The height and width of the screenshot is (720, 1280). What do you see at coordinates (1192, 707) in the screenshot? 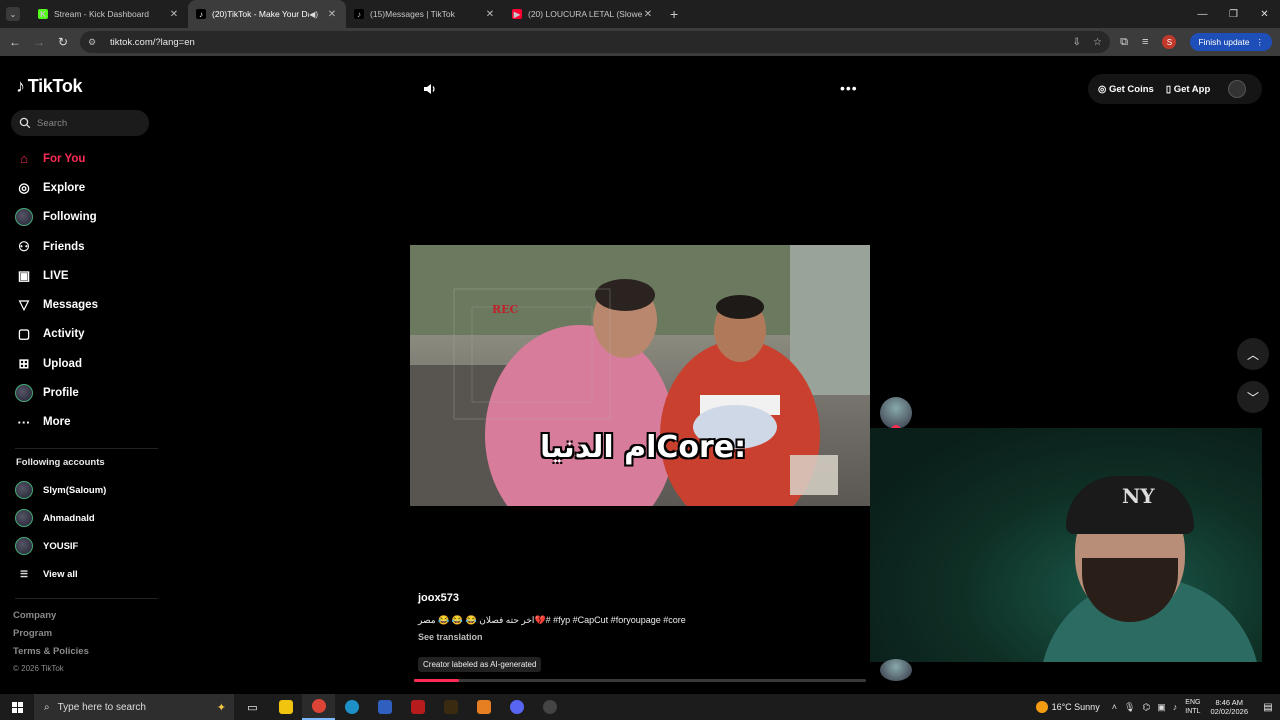
I see `language-indicator: ENG INTL` at bounding box center [1192, 707].